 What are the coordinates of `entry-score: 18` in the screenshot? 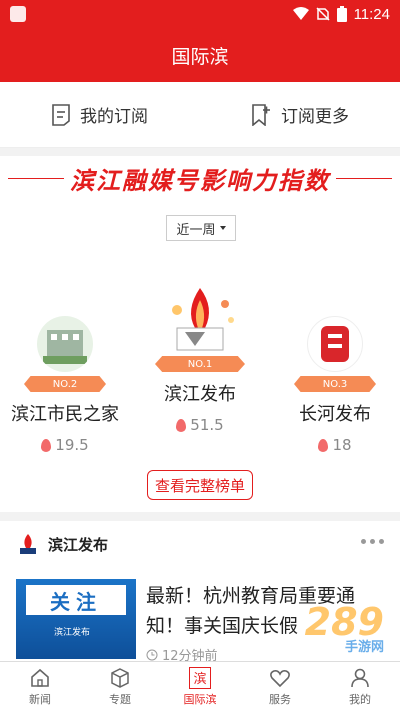 It's located at (335, 445).